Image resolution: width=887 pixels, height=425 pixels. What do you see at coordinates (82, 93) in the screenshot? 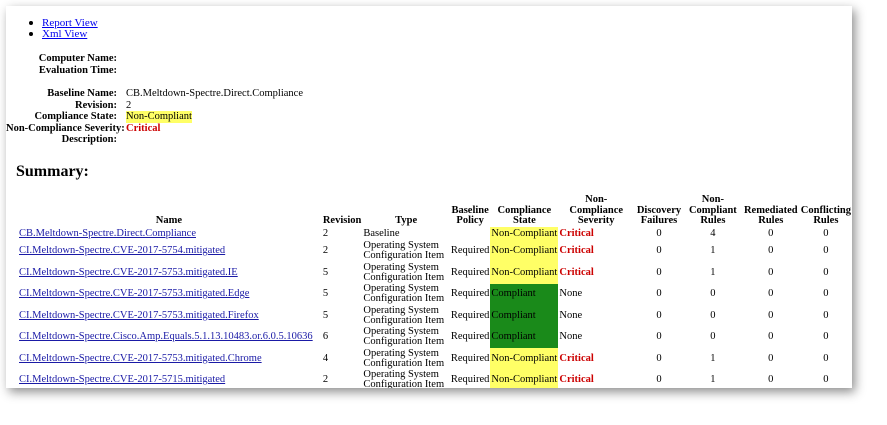
I see `baseline-name-label: Baseline Name:` at bounding box center [82, 93].